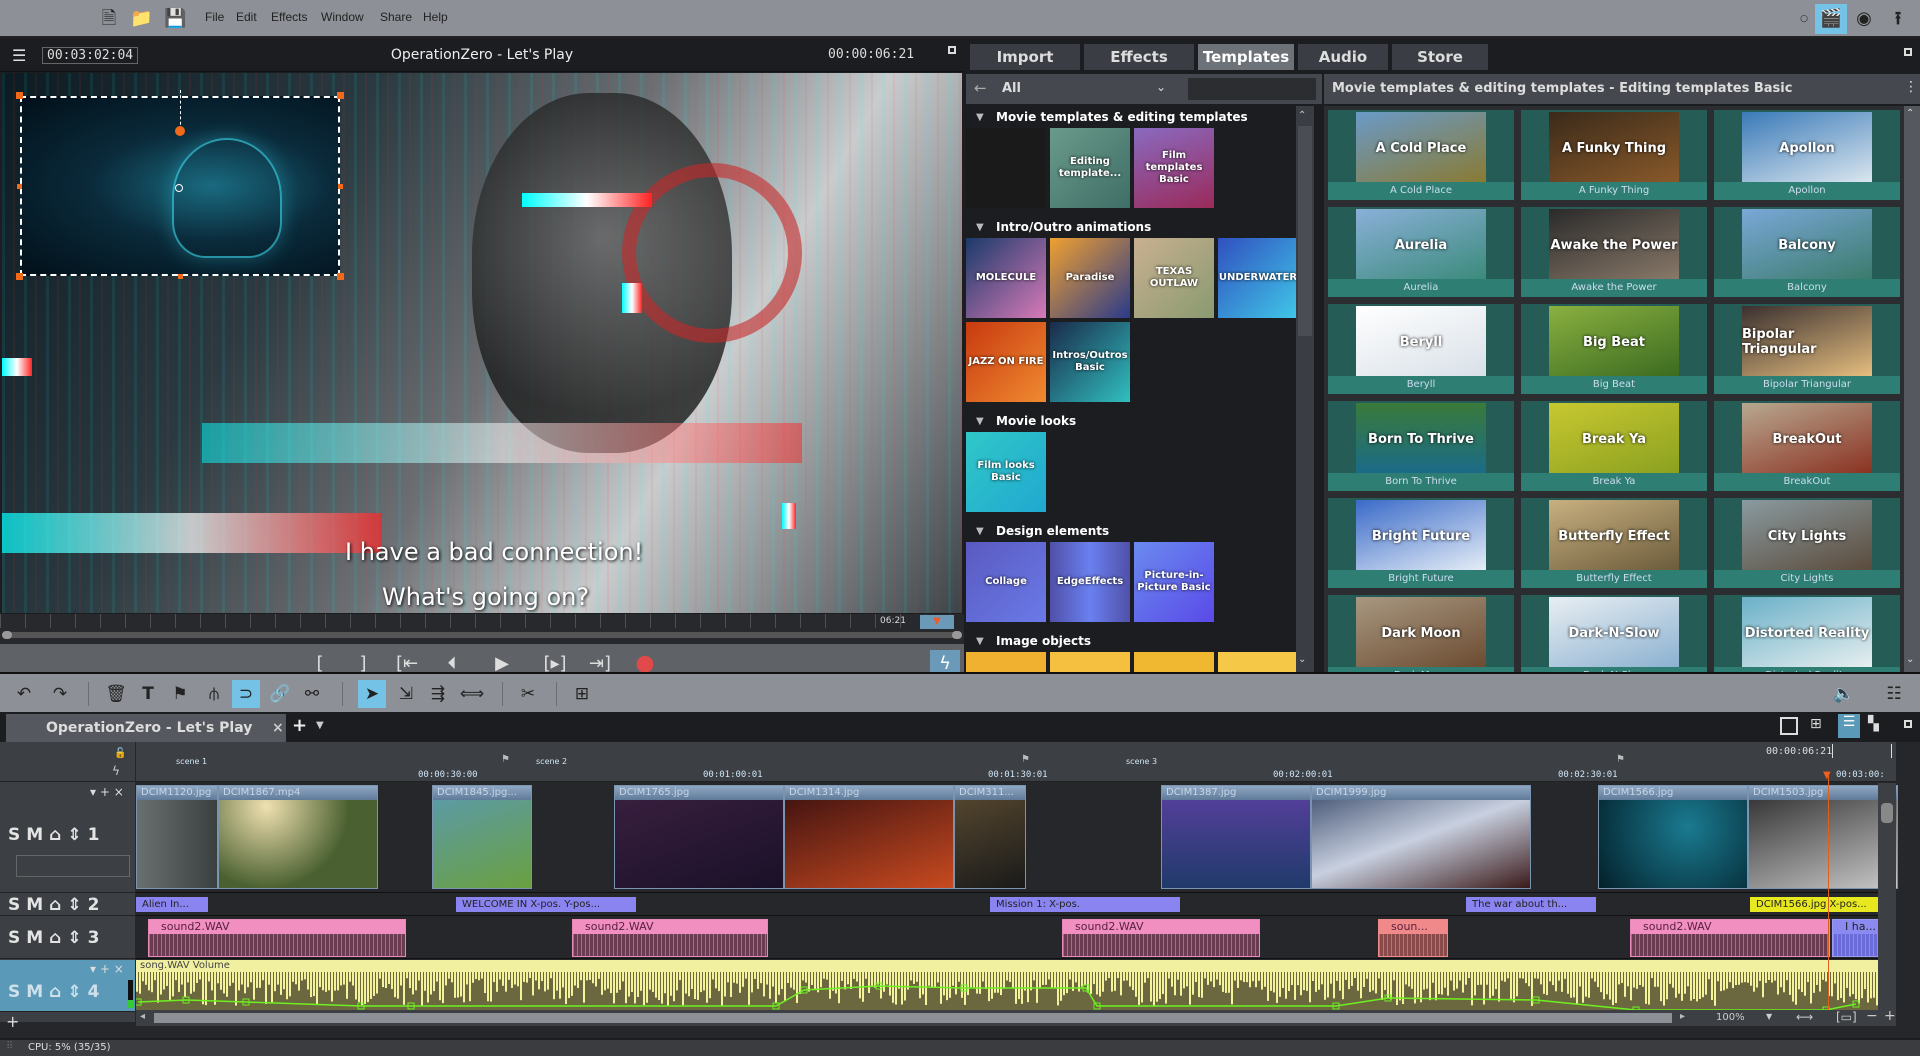 This screenshot has height=1056, width=1920. I want to click on track-name-field, so click(73, 866).